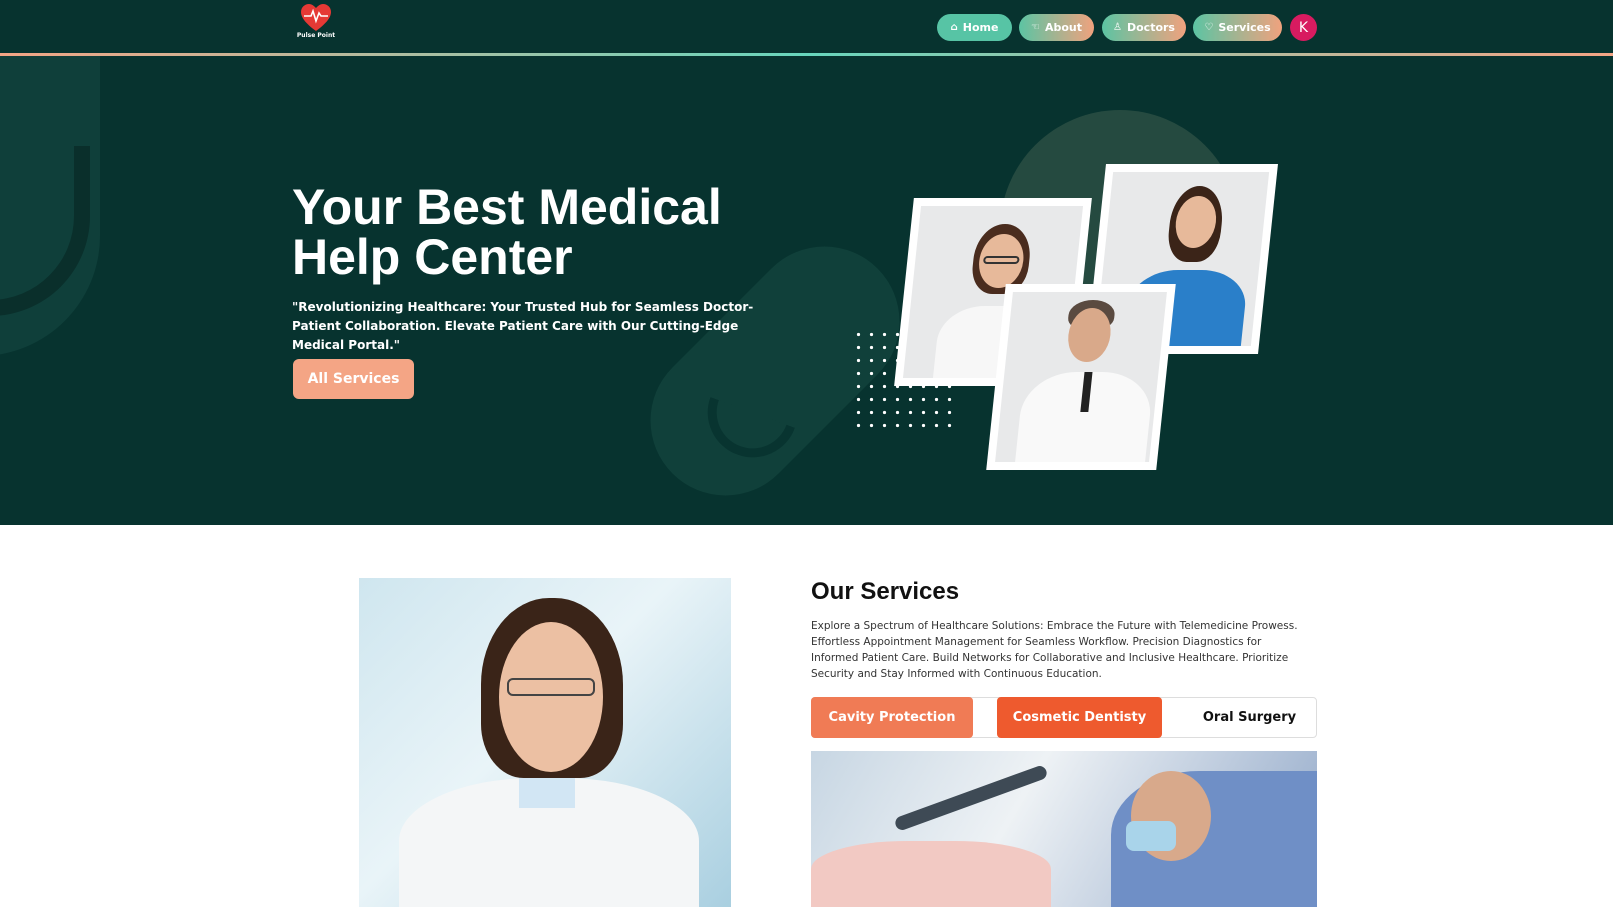 This screenshot has height=907, width=1613. Describe the element at coordinates (885, 591) in the screenshot. I see `services-title: Our Services` at that location.